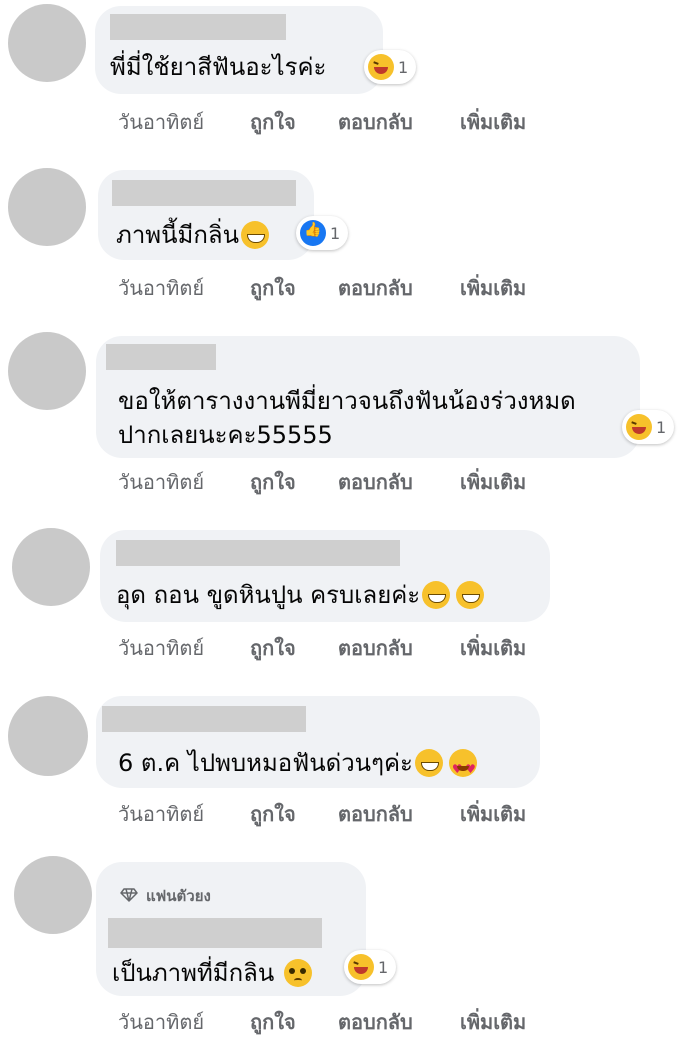 This screenshot has height=1039, width=700. Describe the element at coordinates (298, 973) in the screenshot. I see `pleading-emoji-icon` at that location.